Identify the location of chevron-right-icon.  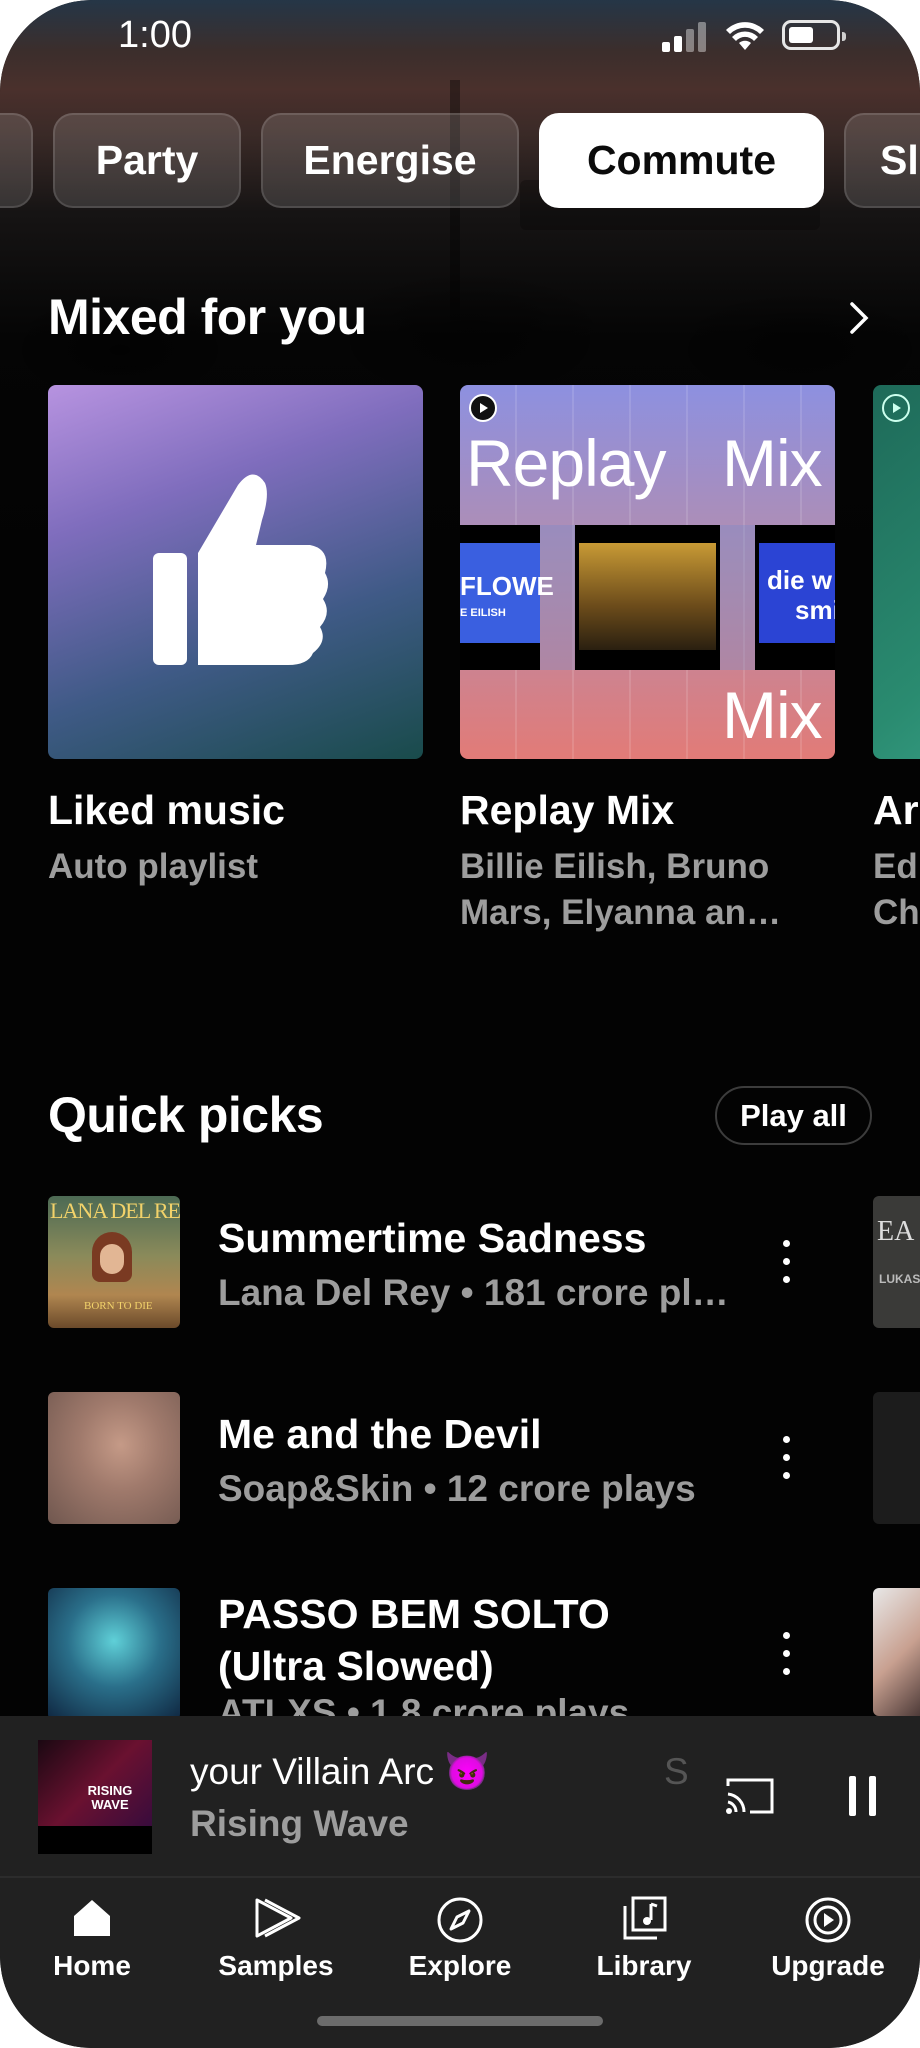
(859, 318).